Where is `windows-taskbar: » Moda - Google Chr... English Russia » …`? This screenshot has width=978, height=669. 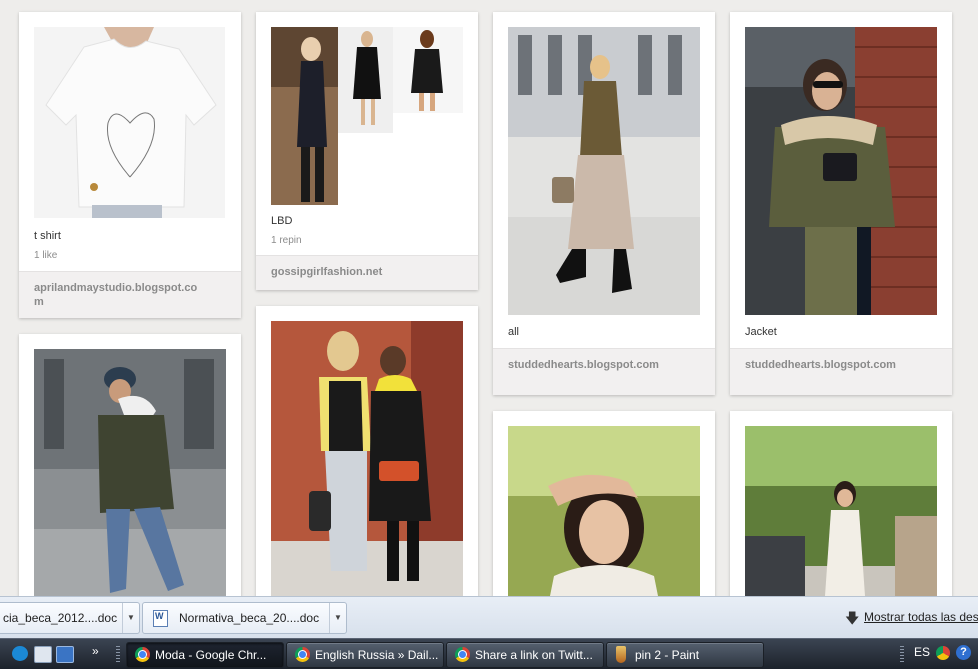
windows-taskbar: » Moda - Google Chr... English Russia » … is located at coordinates (489, 653).